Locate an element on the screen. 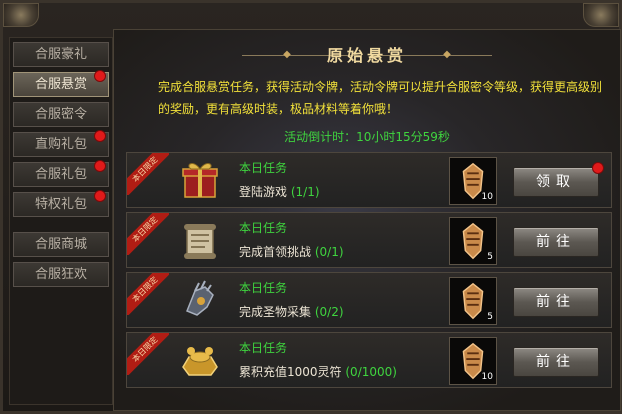  task-progress: (1/1) is located at coordinates (305, 192).